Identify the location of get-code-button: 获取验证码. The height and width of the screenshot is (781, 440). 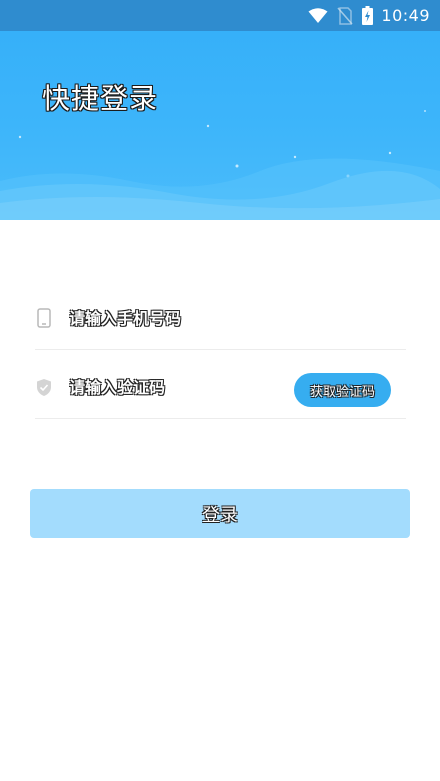
(342, 390).